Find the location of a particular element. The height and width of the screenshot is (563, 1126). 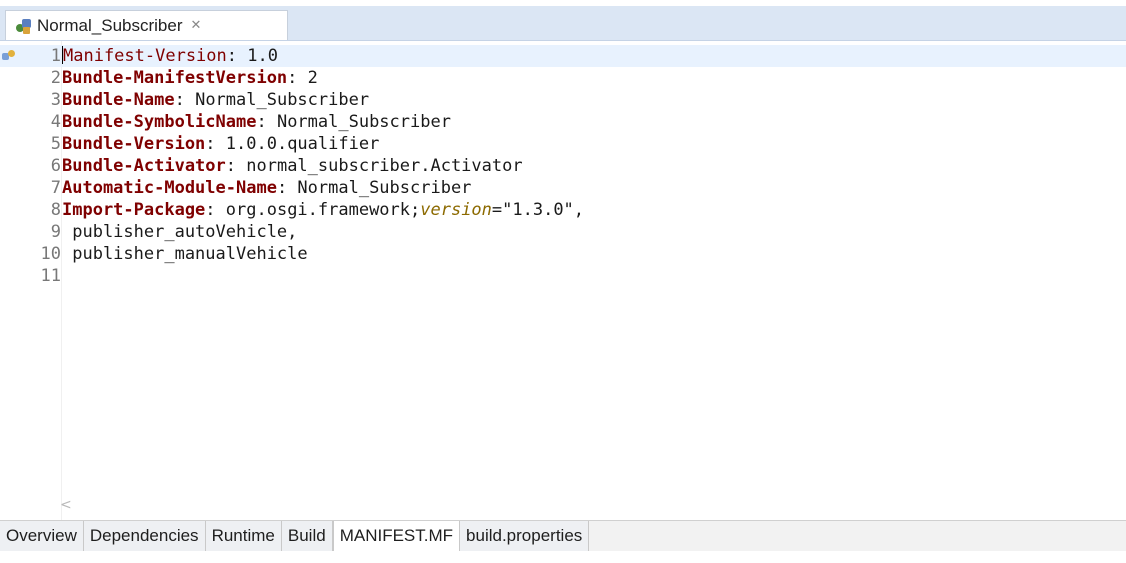

line-number: 5 is located at coordinates (55, 144).